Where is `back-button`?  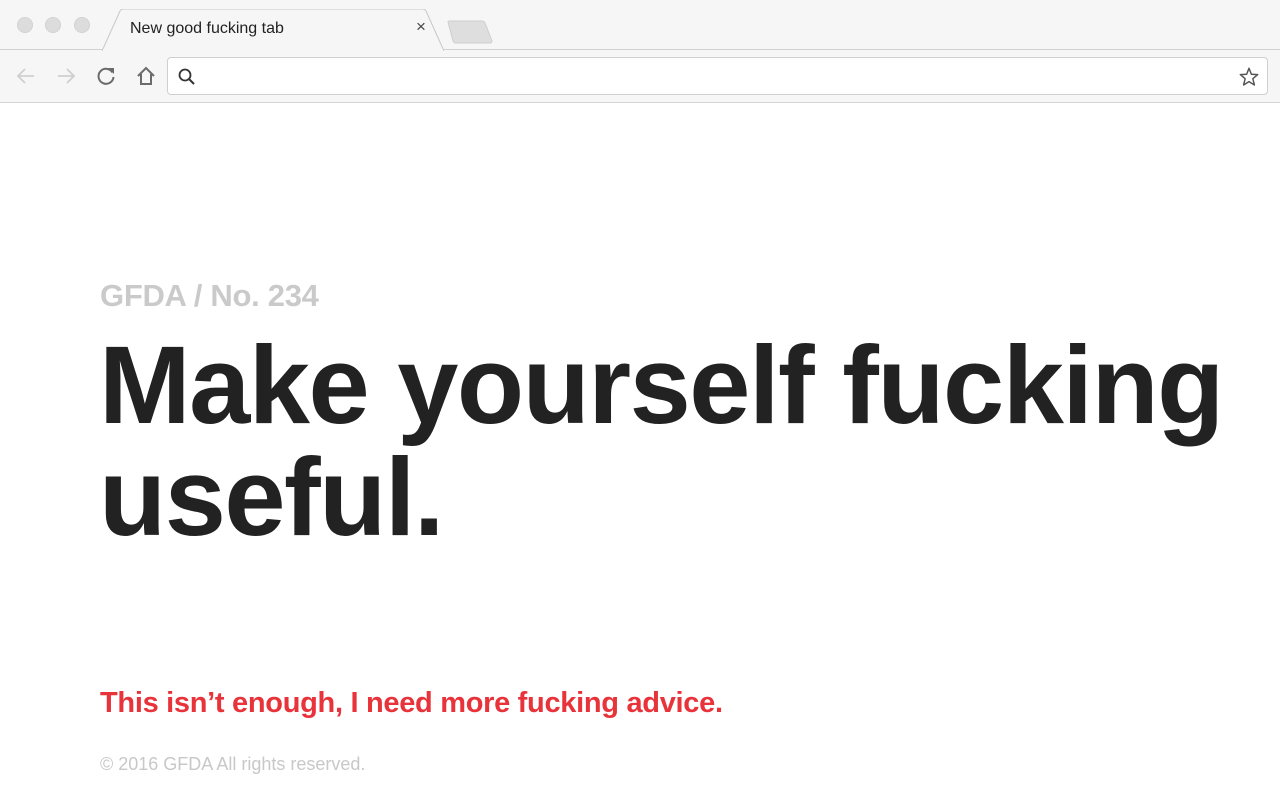
back-button is located at coordinates (26, 76).